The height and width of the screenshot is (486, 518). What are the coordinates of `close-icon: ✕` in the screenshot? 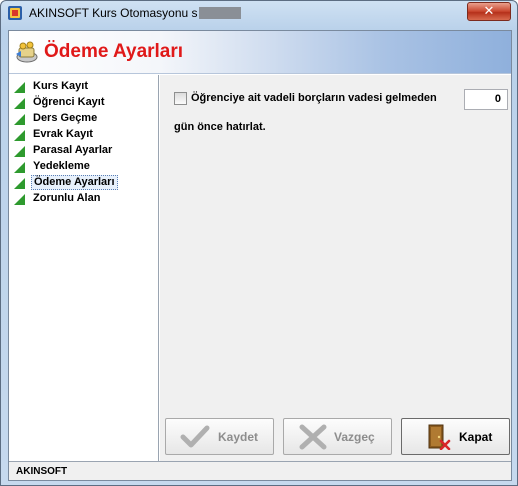 It's located at (489, 11).